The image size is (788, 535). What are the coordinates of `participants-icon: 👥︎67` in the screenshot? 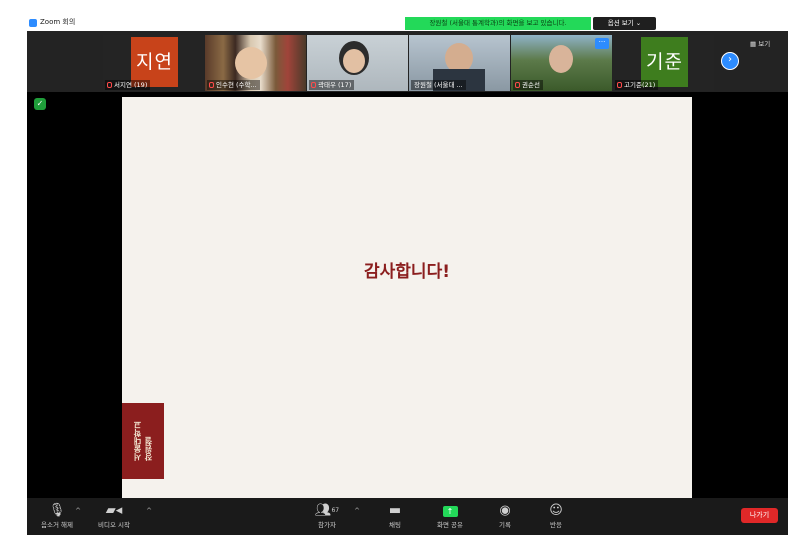 It's located at (327, 510).